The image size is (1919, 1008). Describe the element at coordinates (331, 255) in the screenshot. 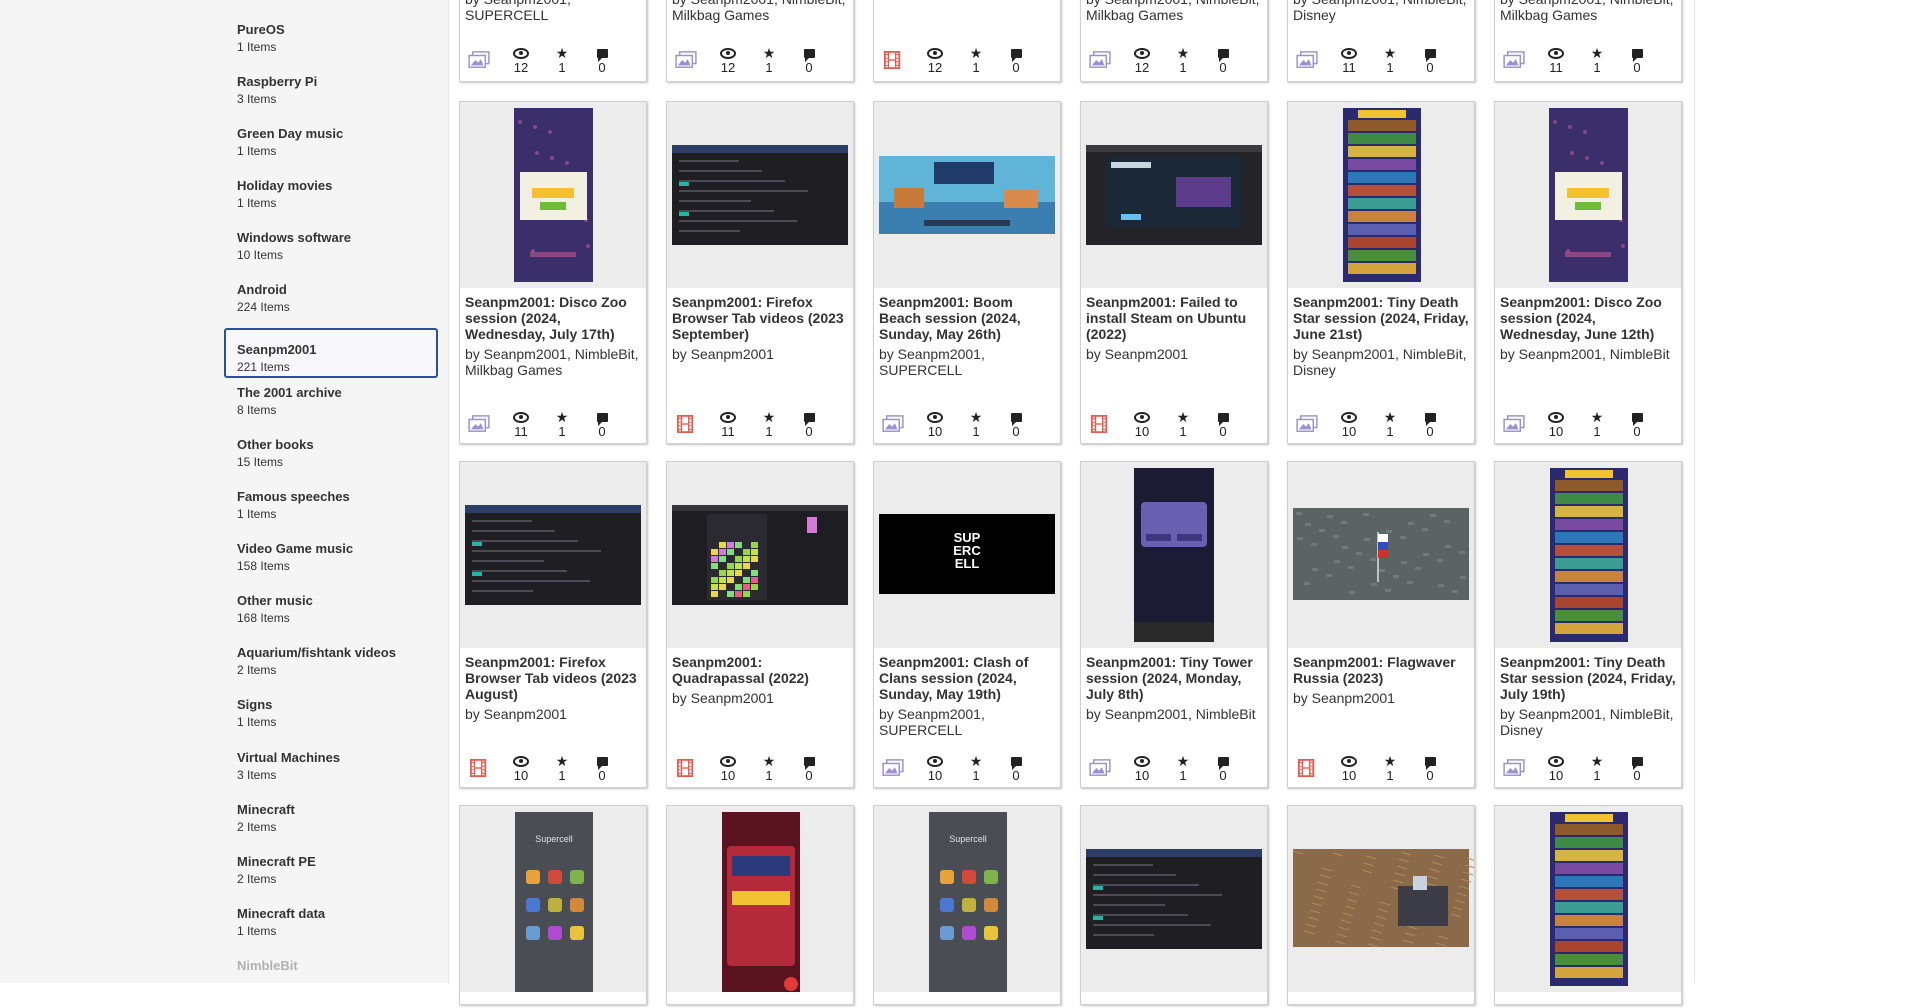

I see `sidebar-collection-item: Windows software 10 Items` at that location.